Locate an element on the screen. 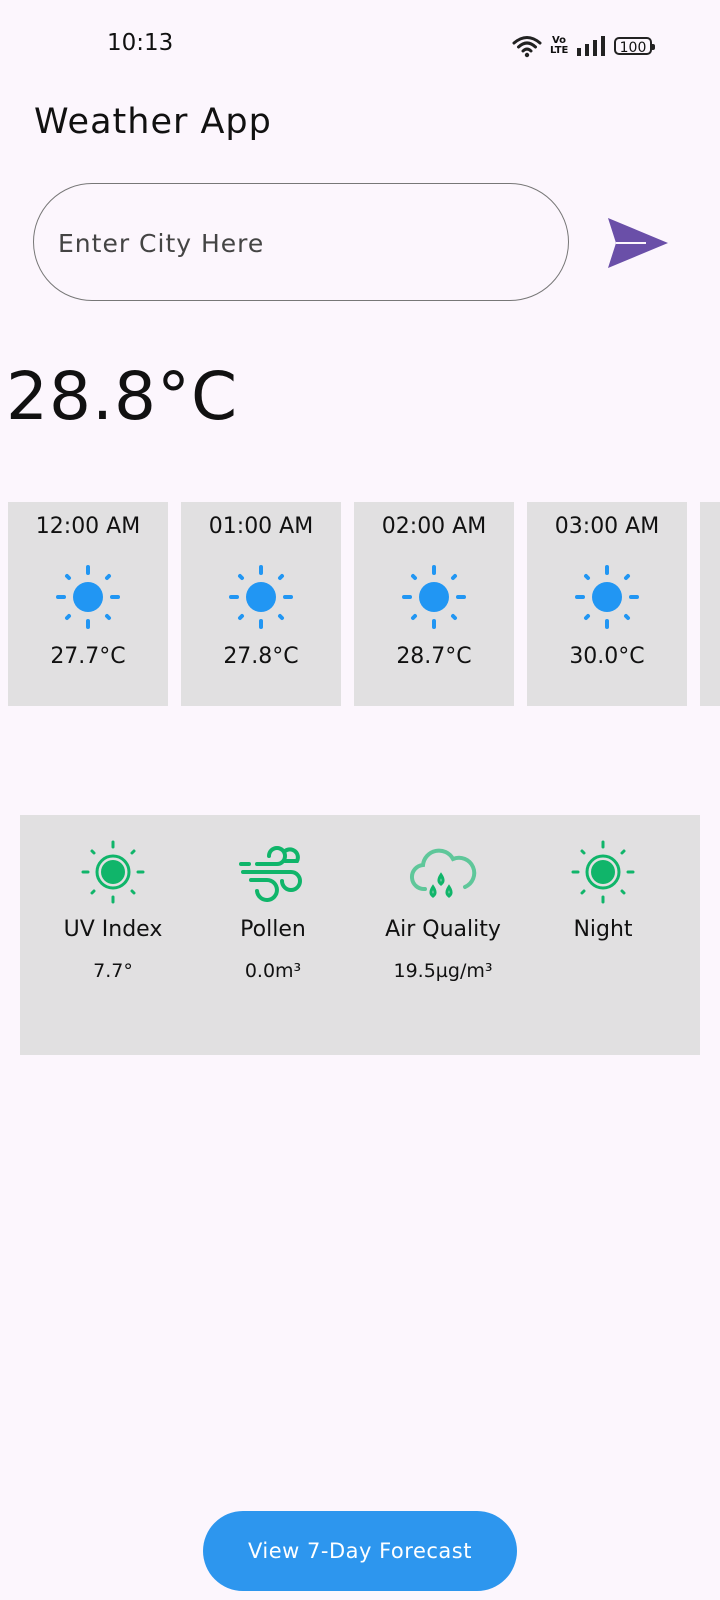 The width and height of the screenshot is (720, 1600). detail-pollen: Pollen 0.0m³ is located at coordinates (273, 910).